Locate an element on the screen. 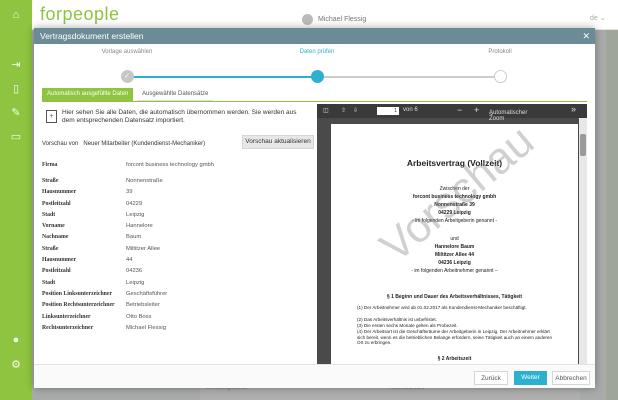  back-button: Zurück is located at coordinates (491, 378).